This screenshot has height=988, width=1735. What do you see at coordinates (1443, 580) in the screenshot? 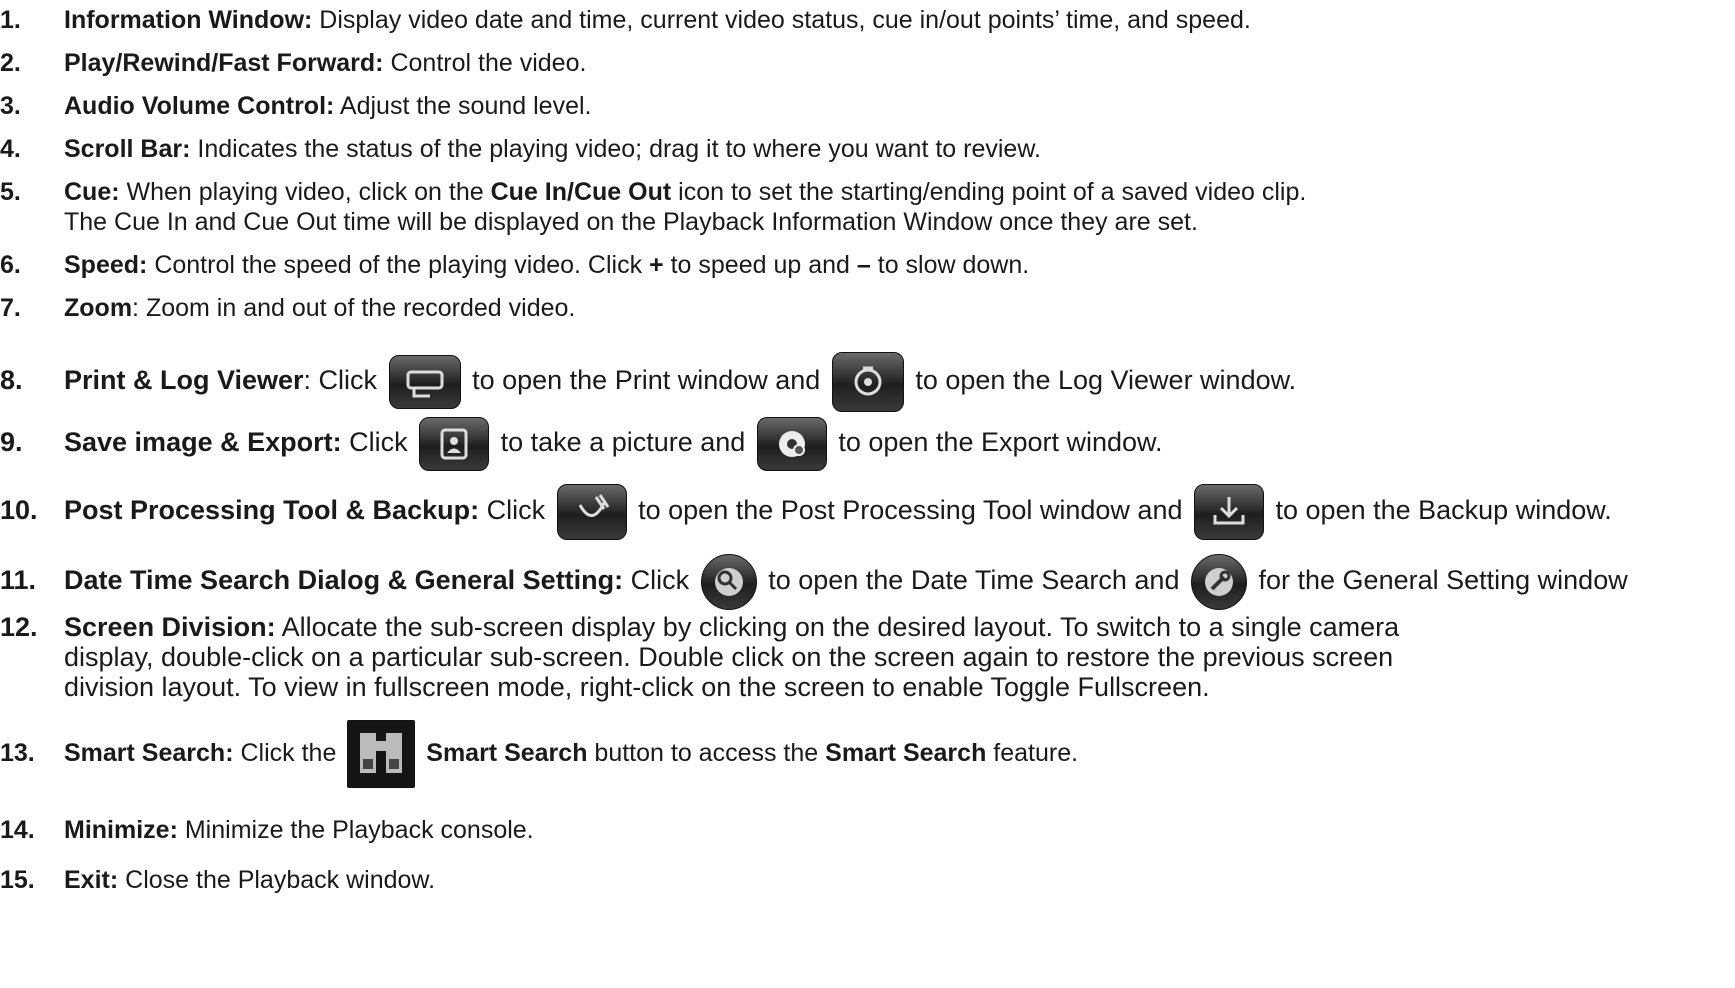
I see `item-text: for the General Setting window` at bounding box center [1443, 580].